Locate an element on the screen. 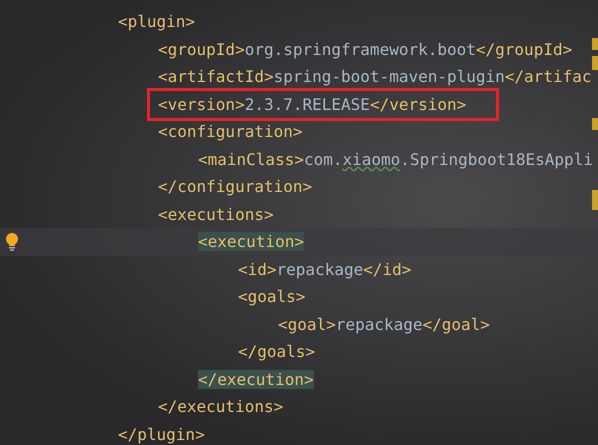 The height and width of the screenshot is (445, 598). xml-tag: </configuration> is located at coordinates (235, 186).